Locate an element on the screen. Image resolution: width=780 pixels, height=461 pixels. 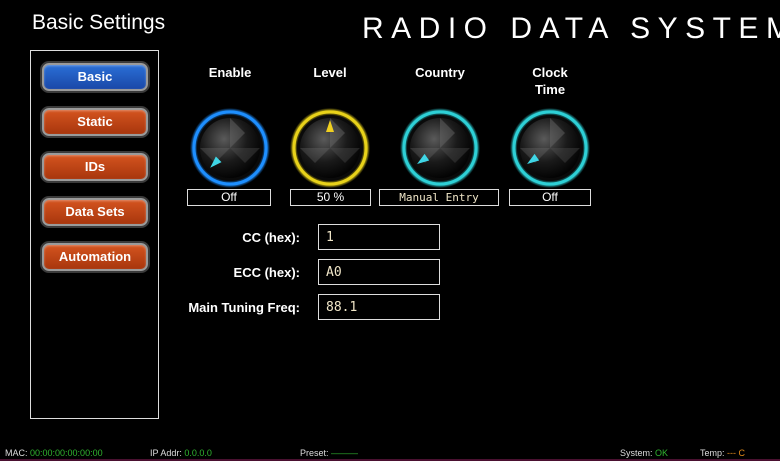
preset-status: Preset: ——— is located at coordinates (329, 453).